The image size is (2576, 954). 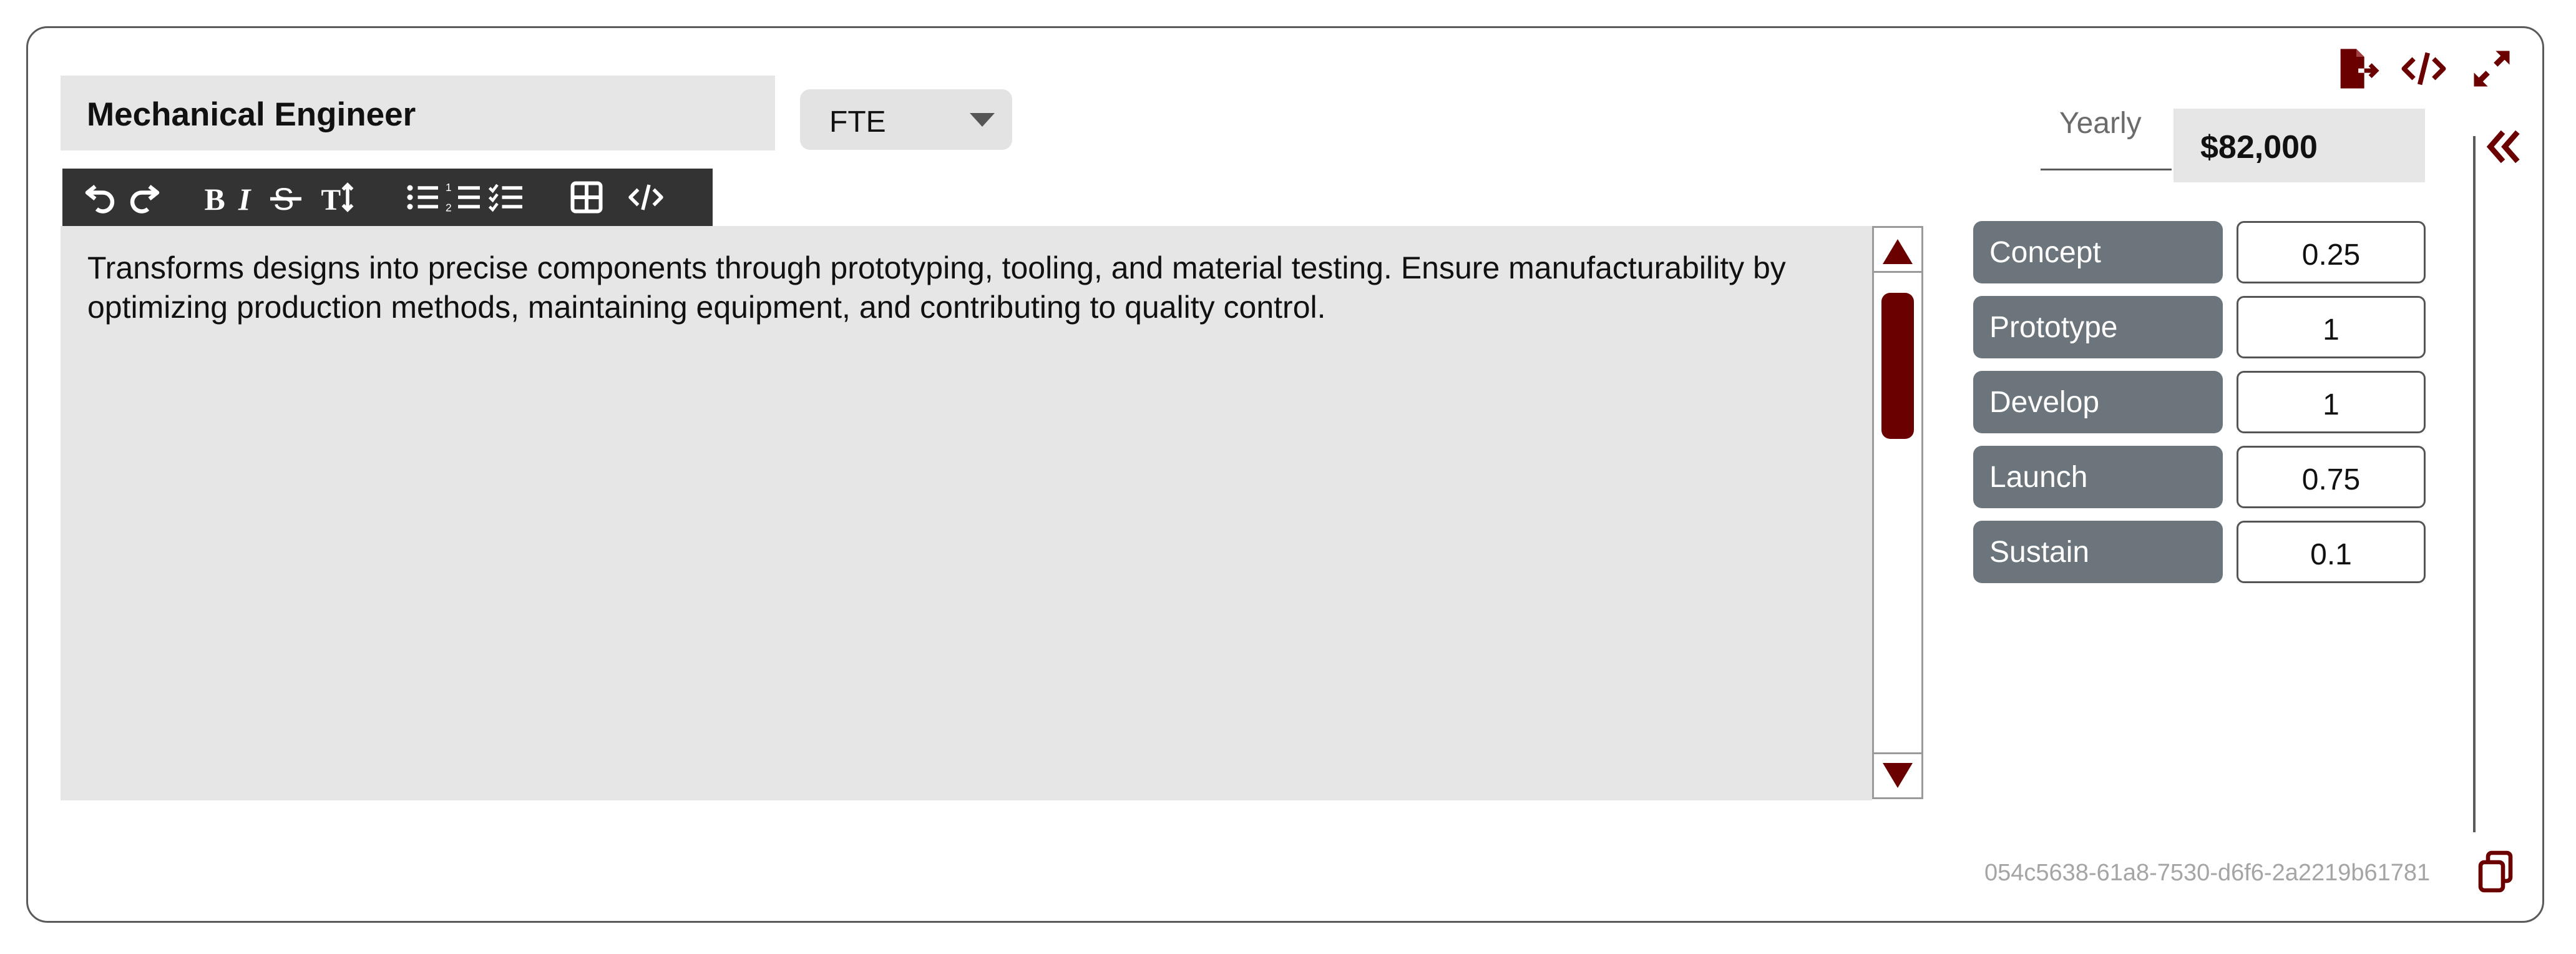 I want to click on expand-icon, so click(x=2491, y=68).